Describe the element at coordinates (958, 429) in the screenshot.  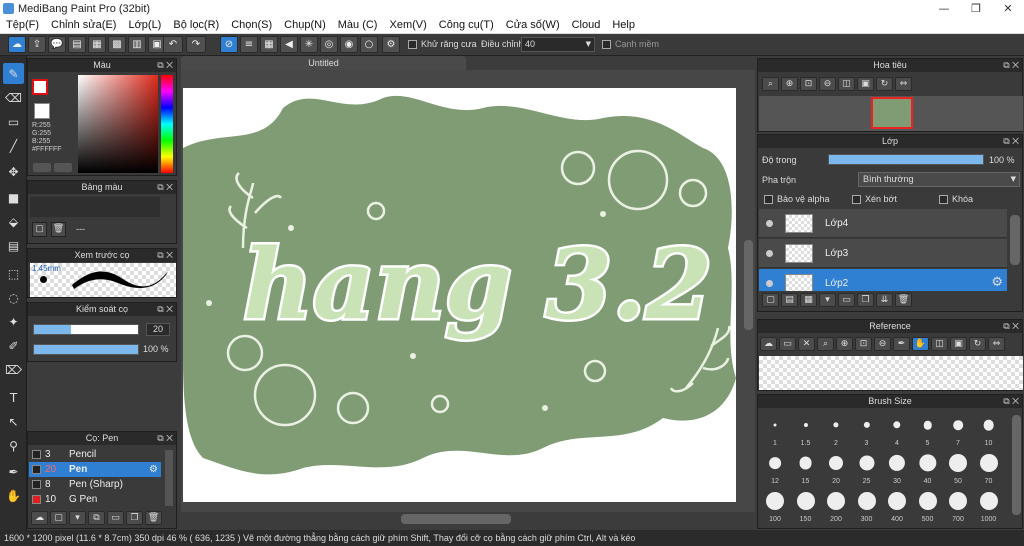
I see `brush-size-option: 7` at that location.